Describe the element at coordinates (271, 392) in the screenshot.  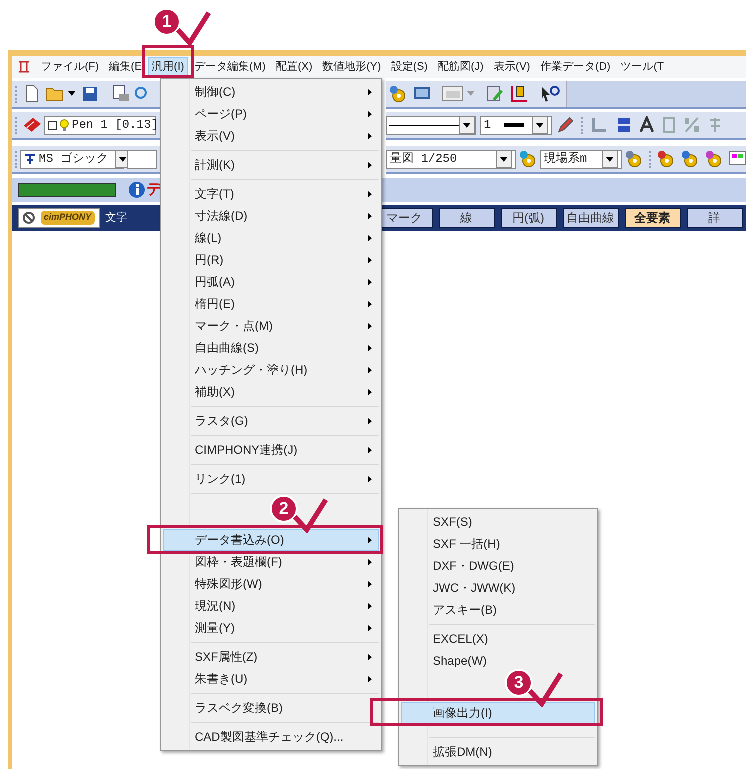
I see `menu-item: 補助(X)` at that location.